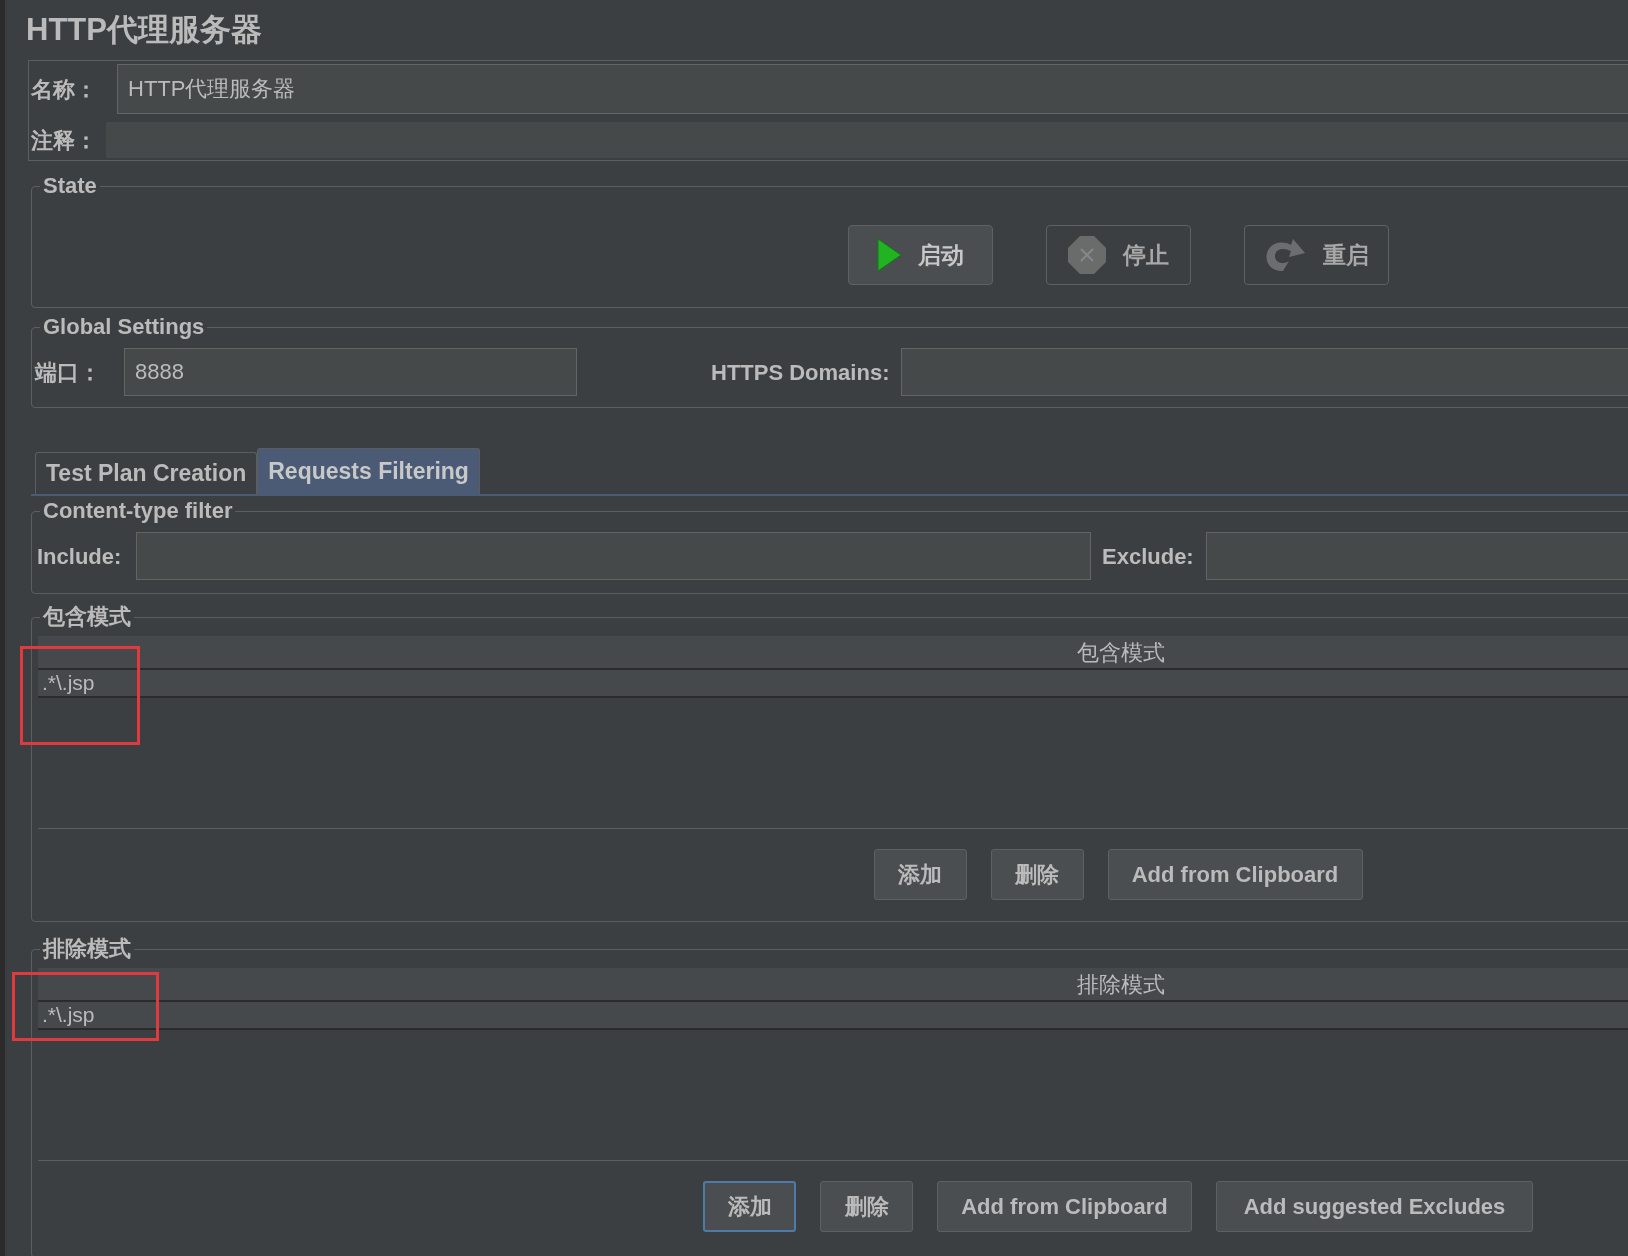  I want to click on name-input: HTTP代理服务器, so click(872, 89).